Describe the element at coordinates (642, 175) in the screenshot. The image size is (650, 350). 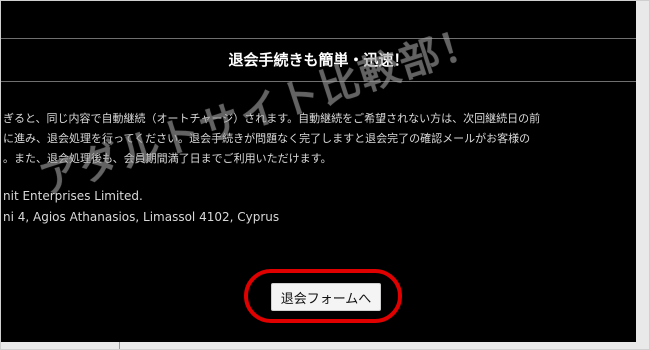
I see `right-margin` at that location.